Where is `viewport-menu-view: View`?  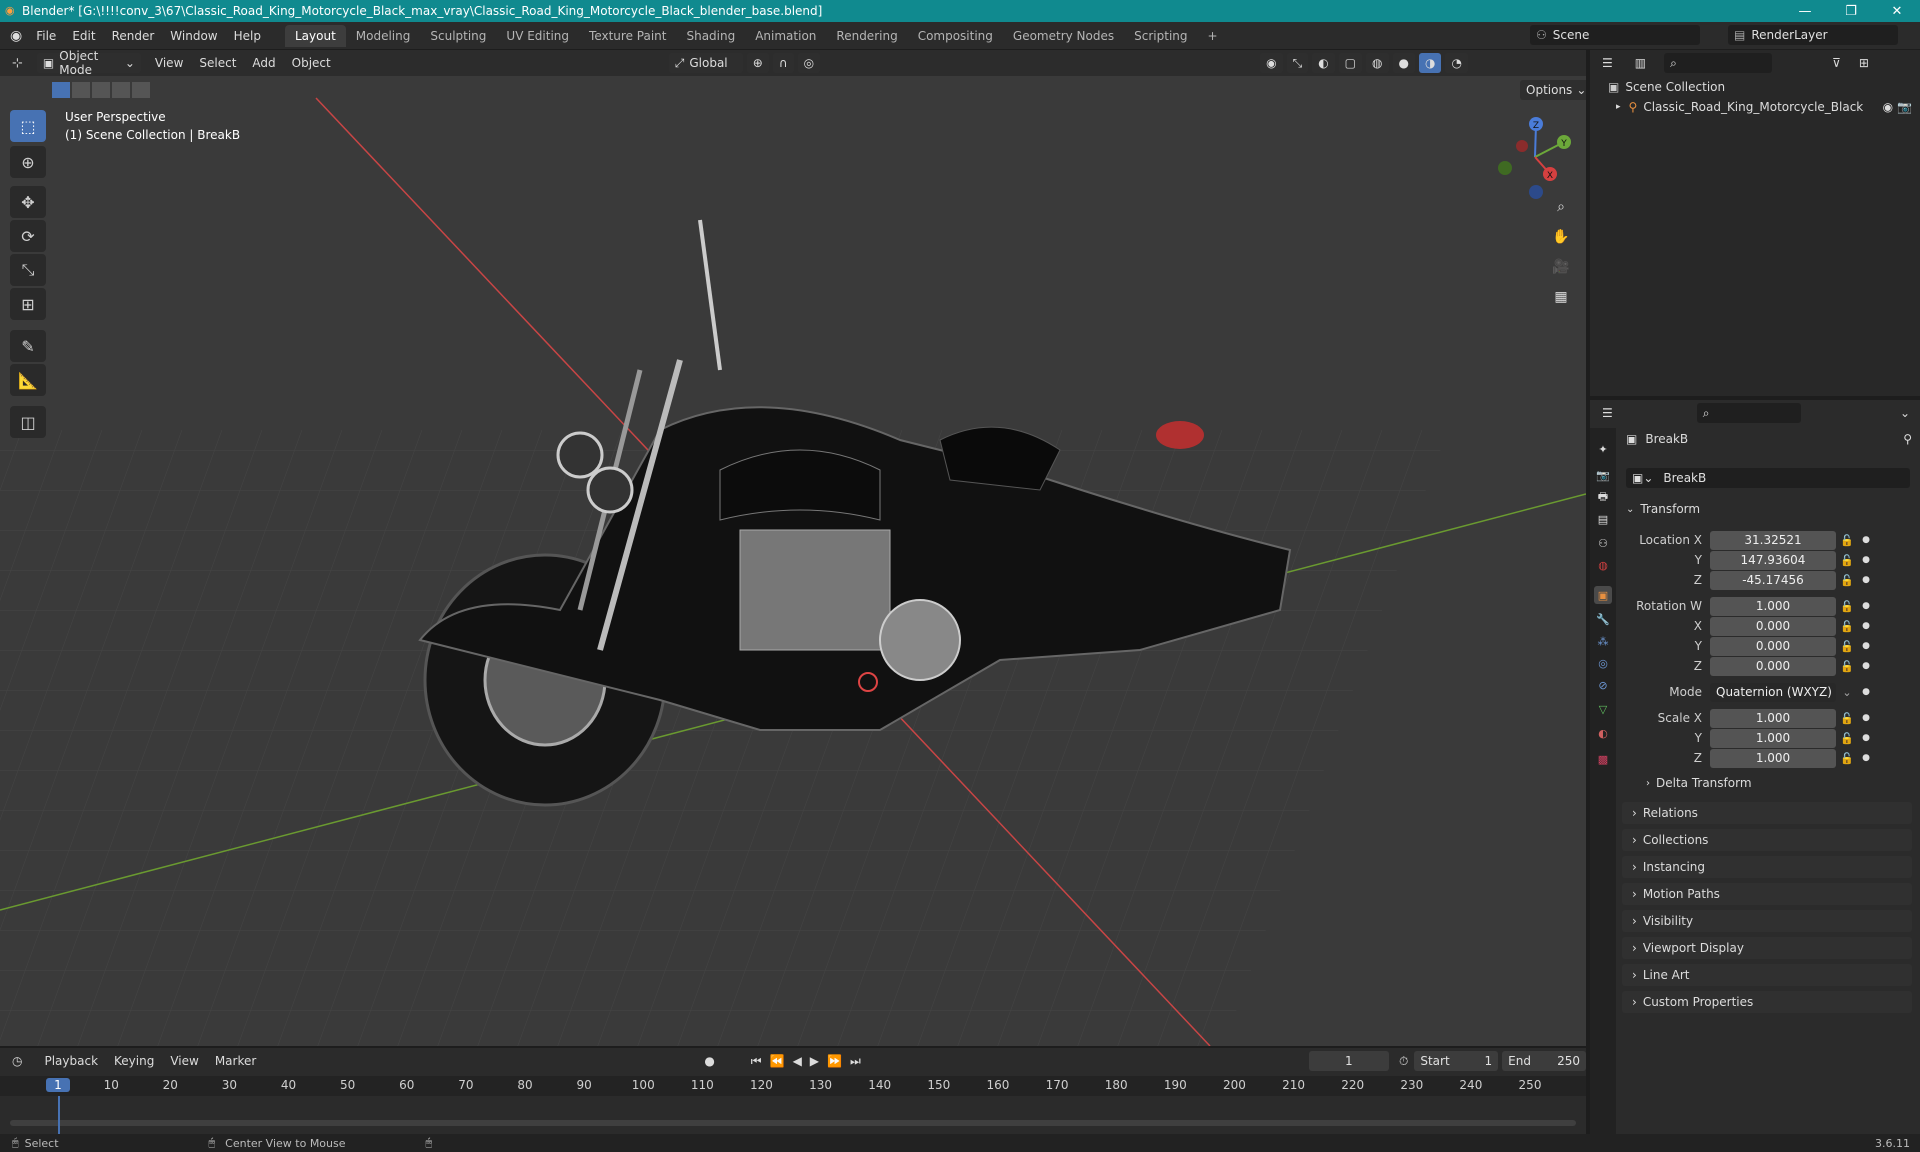 viewport-menu-view: View is located at coordinates (169, 63).